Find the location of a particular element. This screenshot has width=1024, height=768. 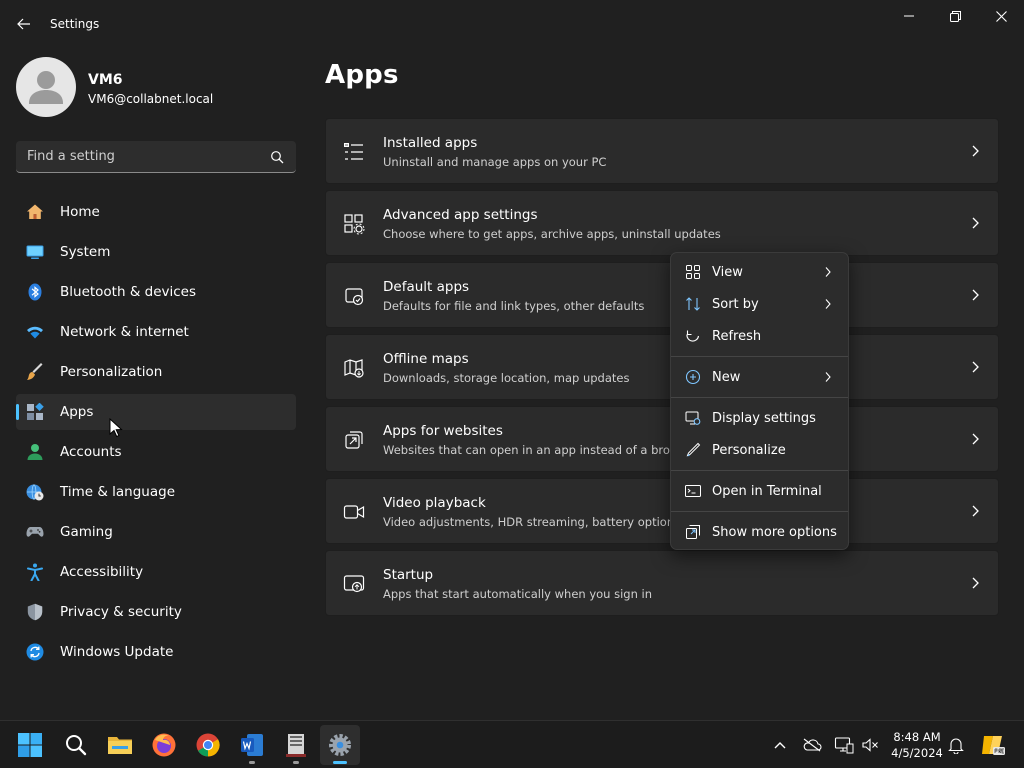

tray-copilot-preview is located at coordinates (993, 745).